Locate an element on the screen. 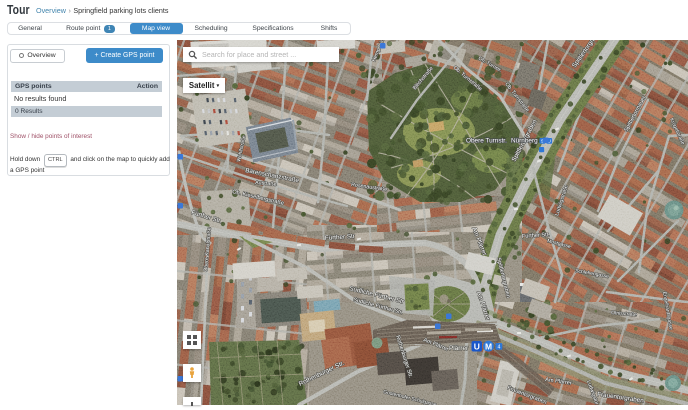 Image resolution: width=688 pixels, height=410 pixels. svg-text: U is located at coordinates (477, 347).